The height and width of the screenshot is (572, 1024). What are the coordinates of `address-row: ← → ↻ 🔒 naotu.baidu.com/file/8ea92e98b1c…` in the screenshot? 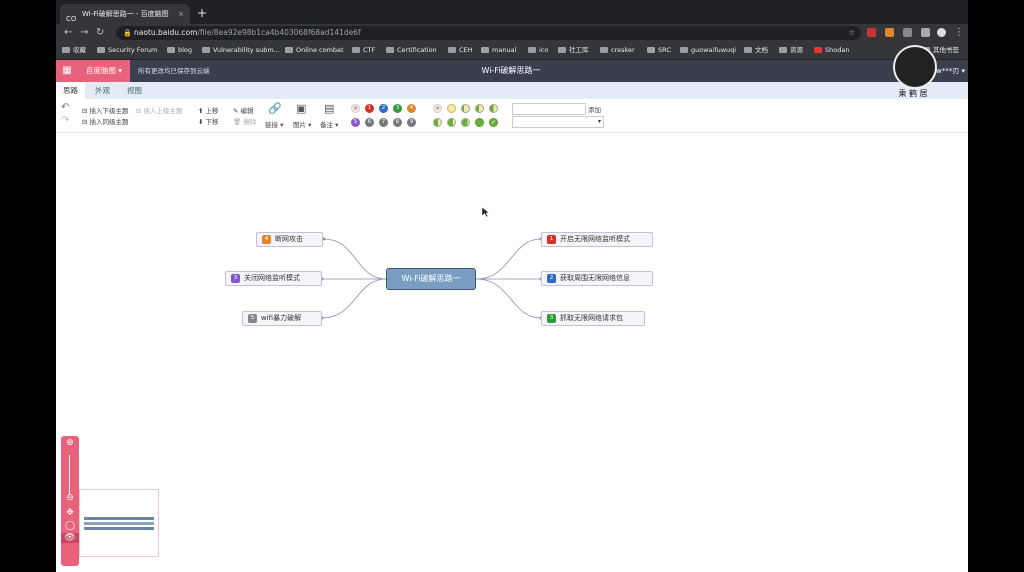 It's located at (512, 33).